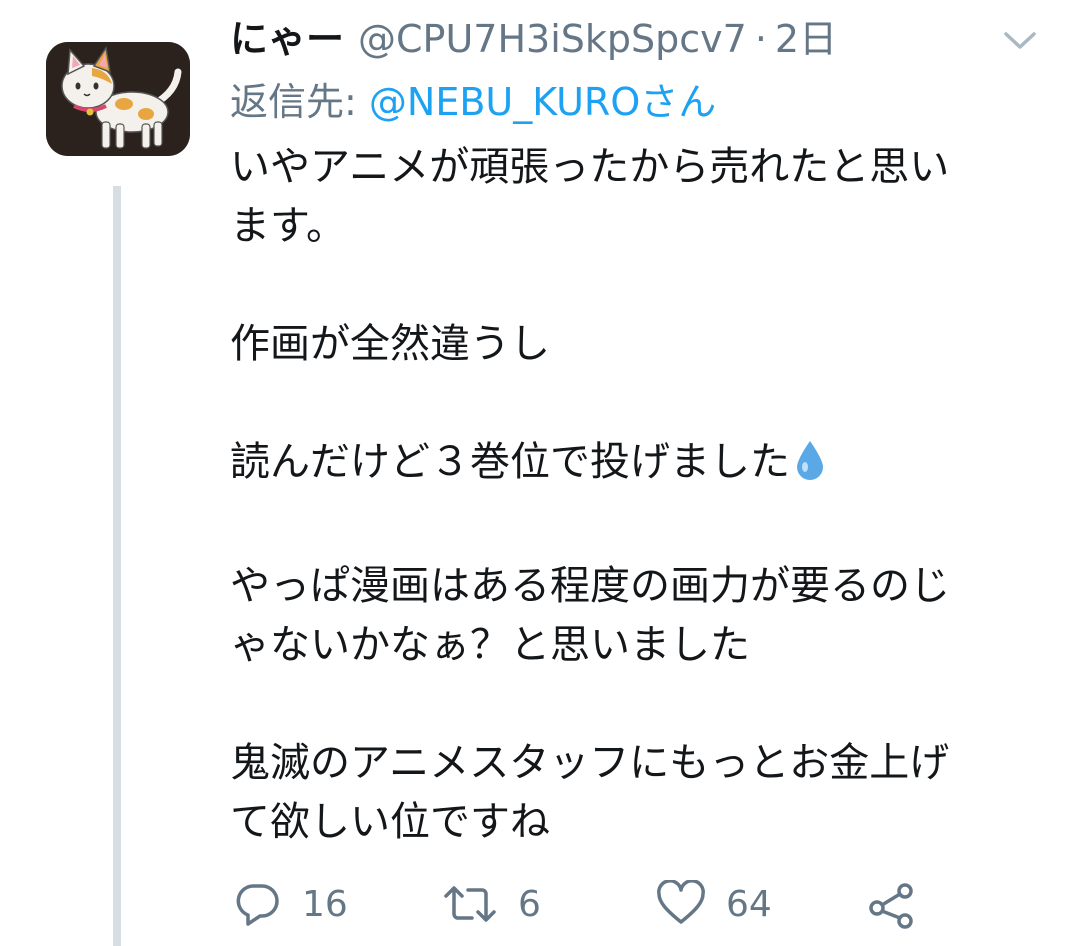 The height and width of the screenshot is (946, 1080). I want to click on retweet-count: 6, so click(529, 904).